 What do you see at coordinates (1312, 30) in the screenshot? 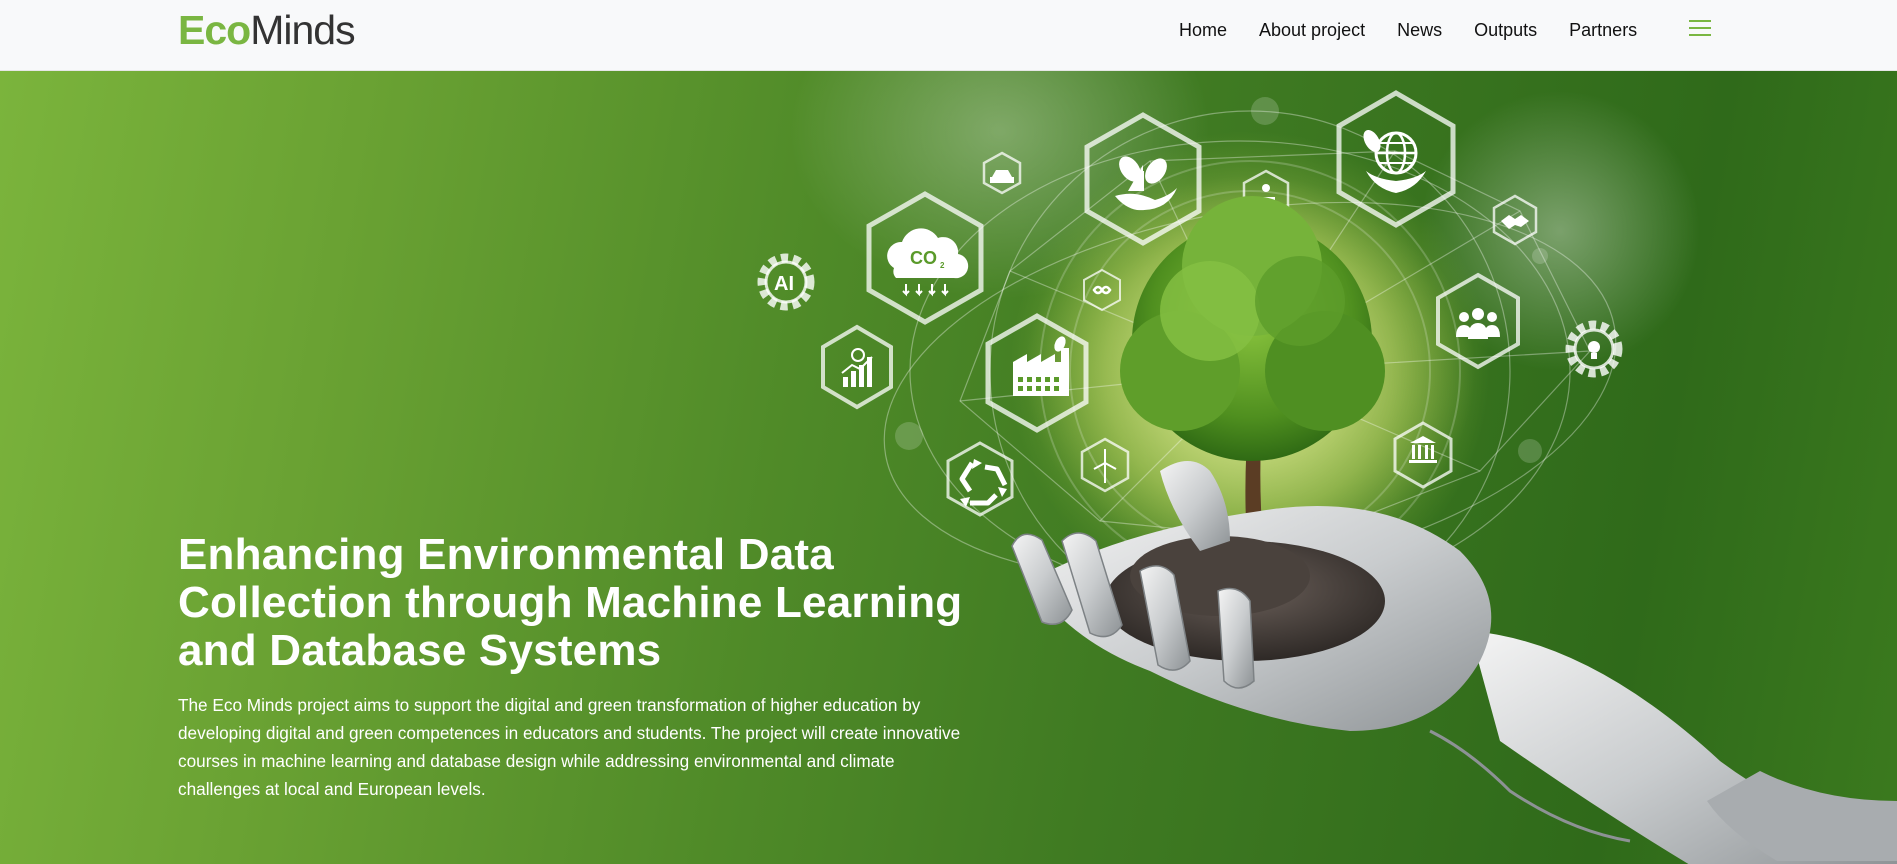
I see `nav-about-project: About project` at bounding box center [1312, 30].